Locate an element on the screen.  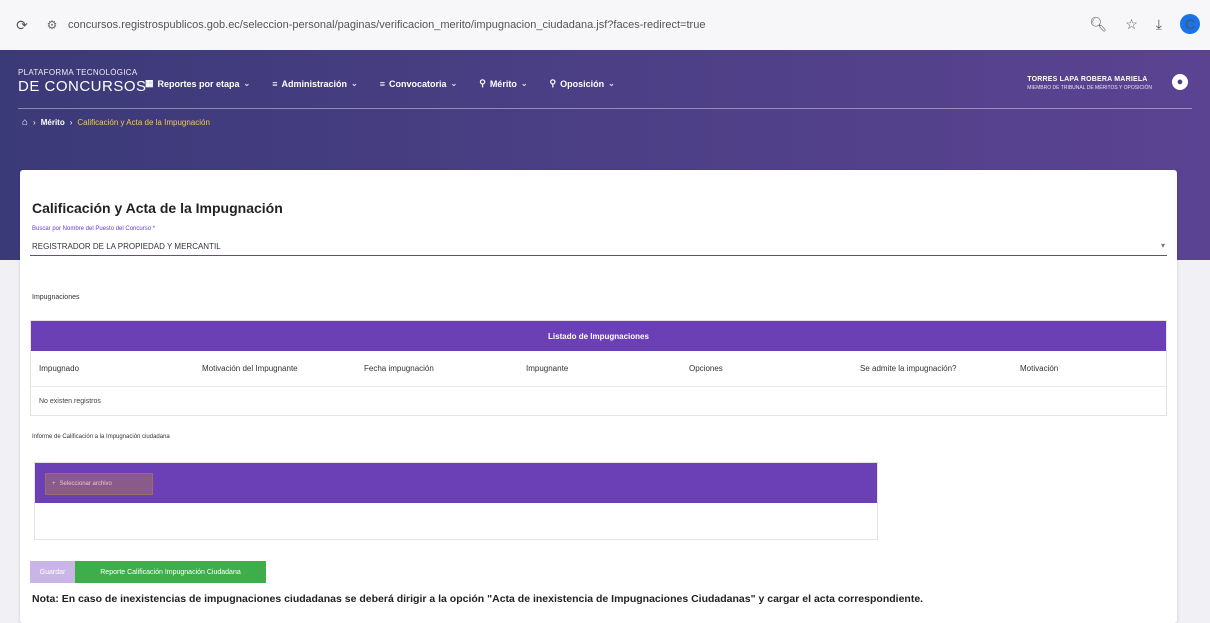
select-file-button: + Seleccionar archivo is located at coordinates (99, 484).